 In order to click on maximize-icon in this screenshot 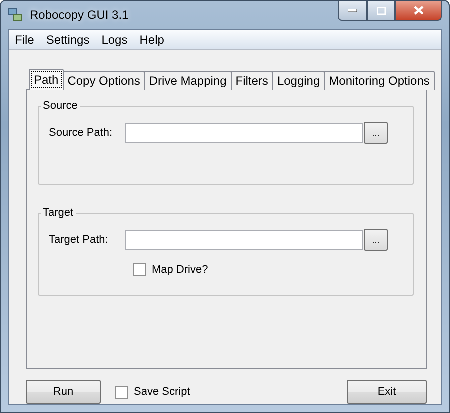, I will do `click(381, 10)`.